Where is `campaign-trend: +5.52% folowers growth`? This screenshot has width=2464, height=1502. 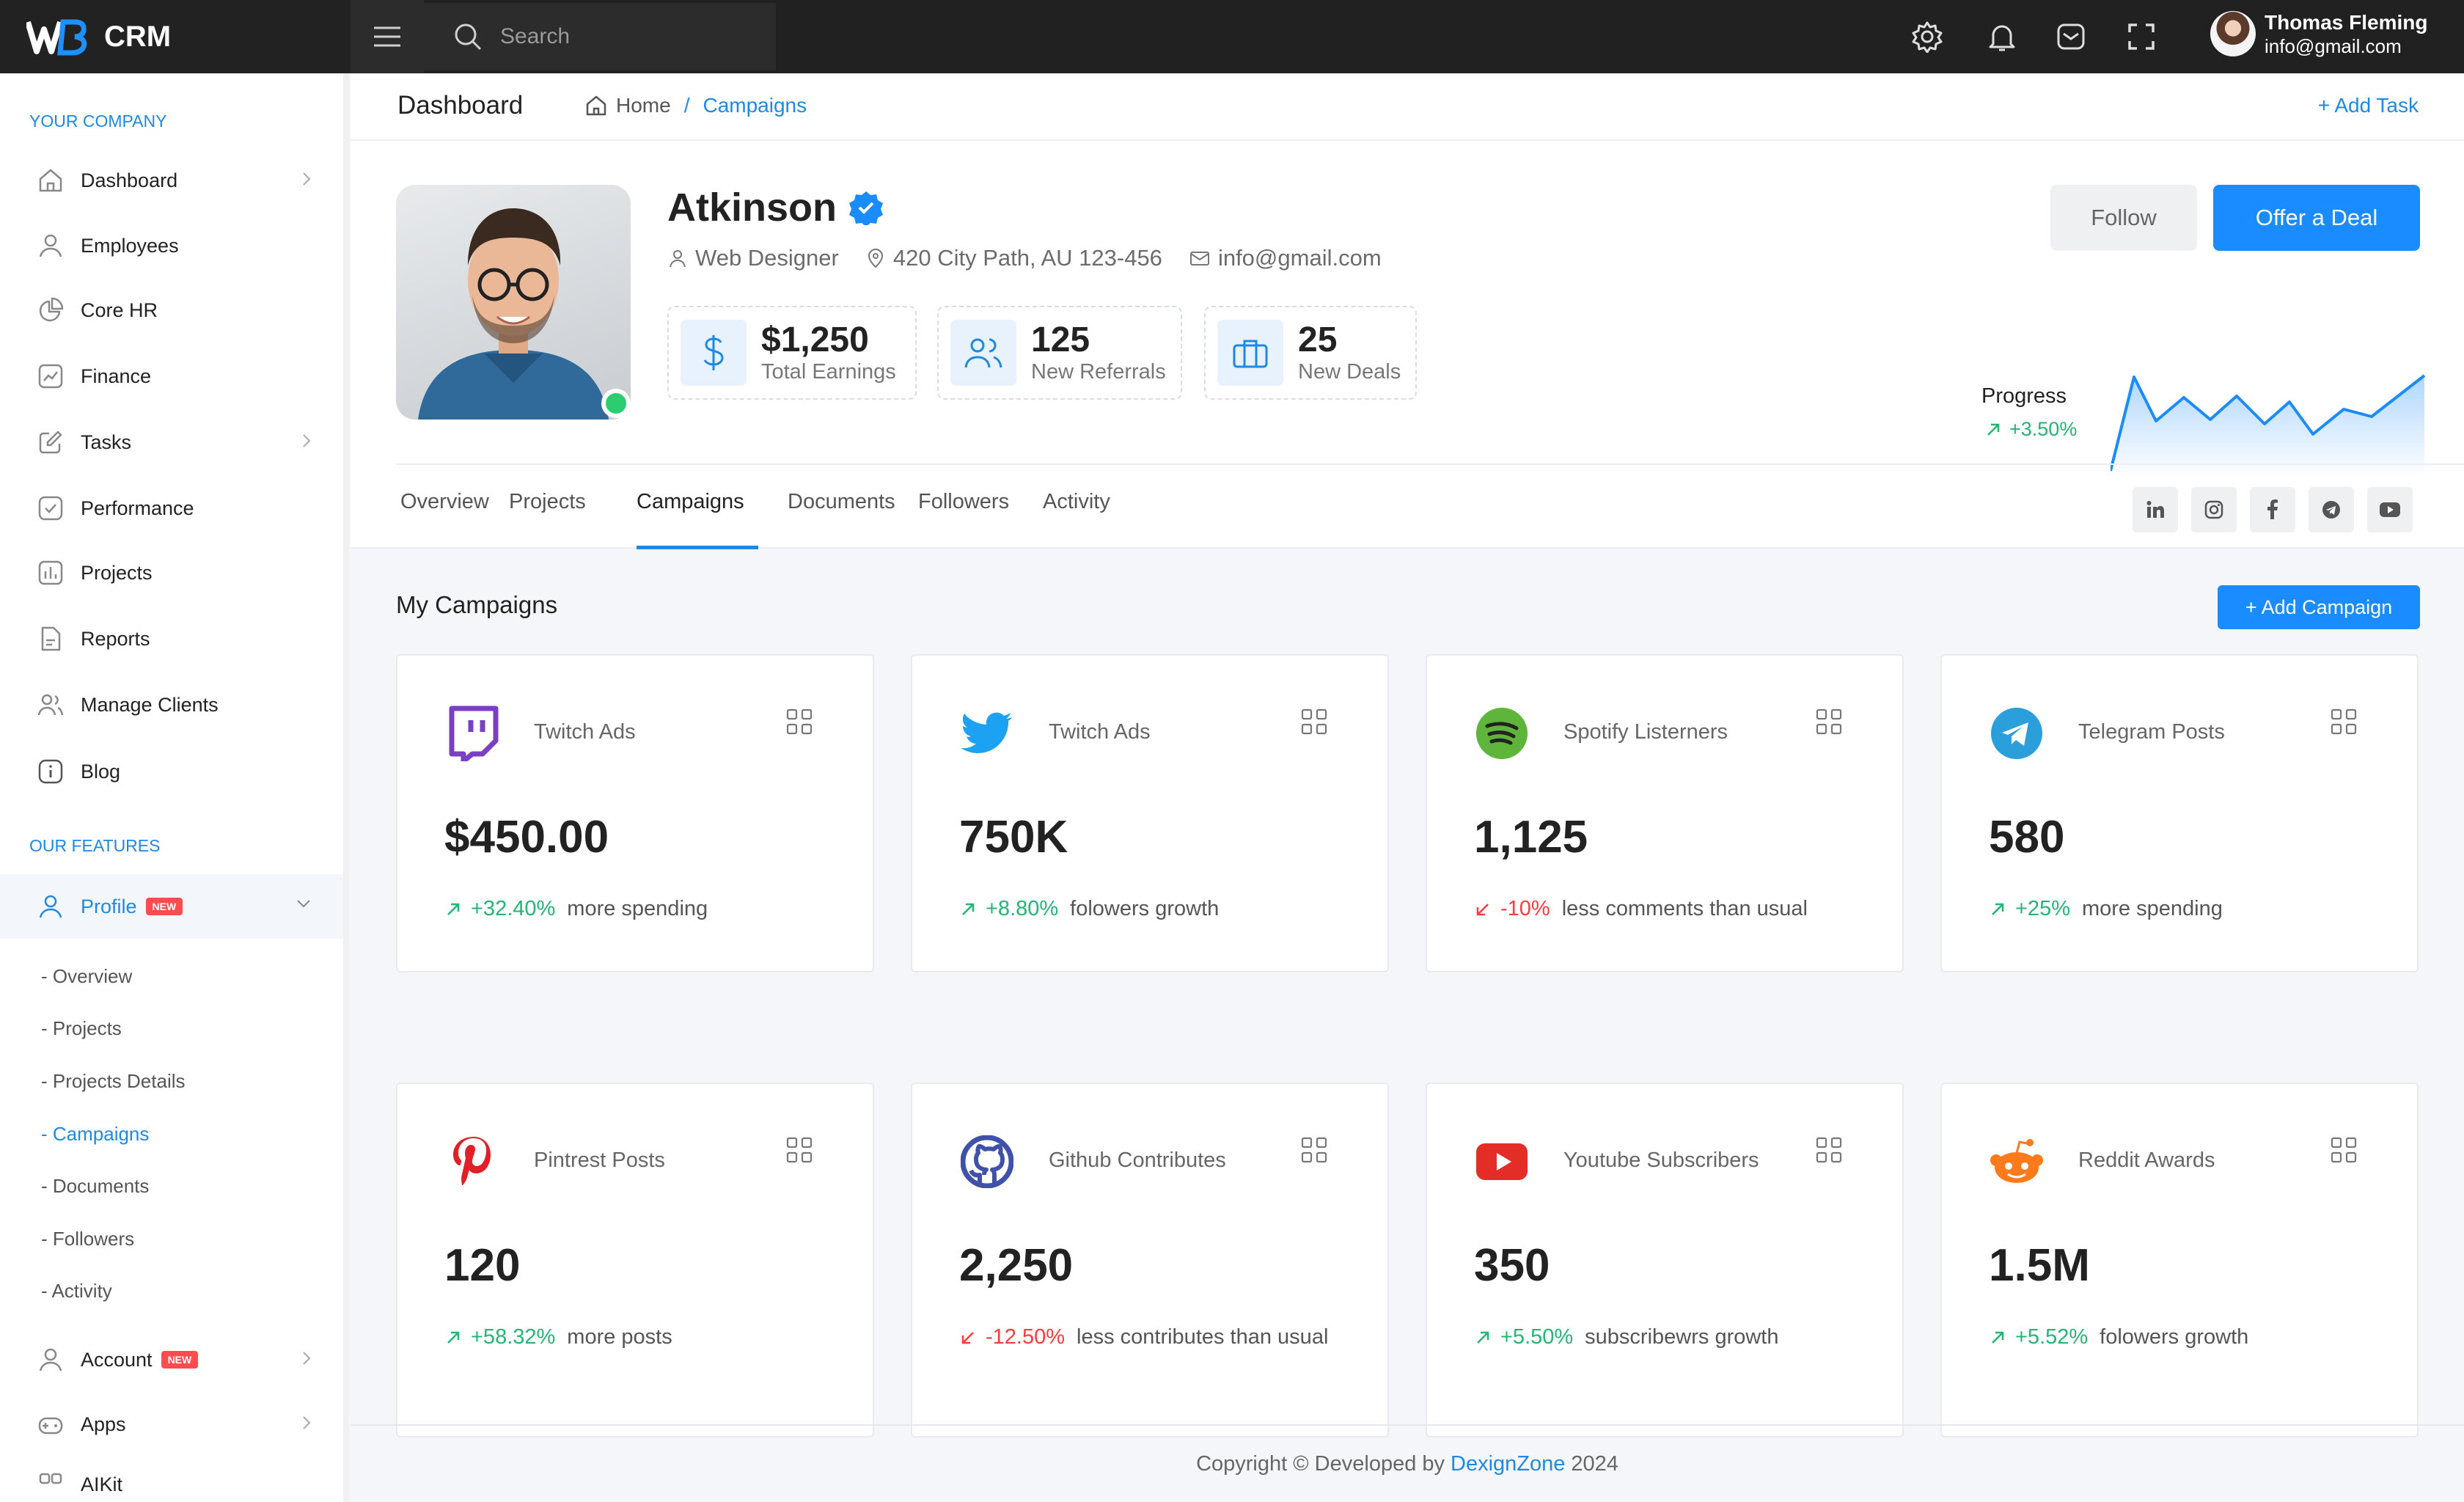
campaign-trend: +5.52% folowers growth is located at coordinates (2194, 1337).